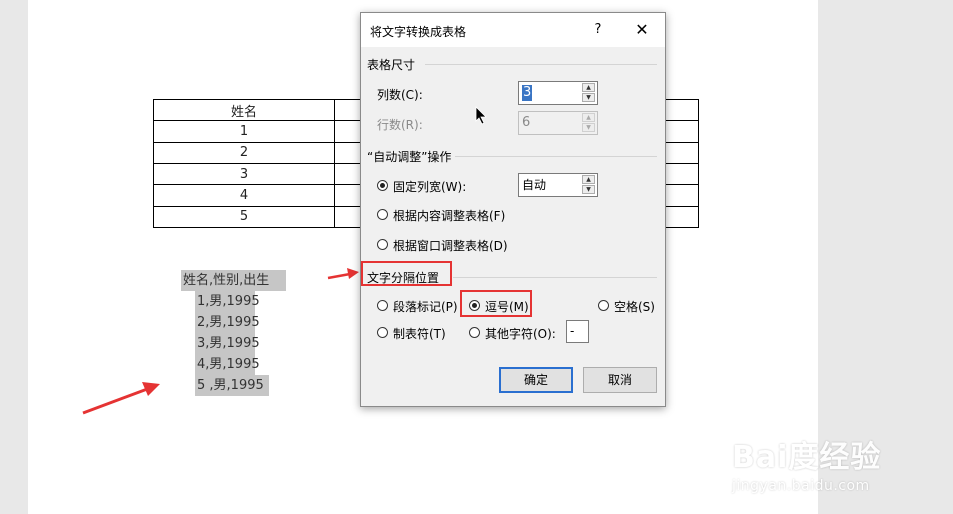  What do you see at coordinates (227, 322) in the screenshot?
I see `selected-text-line: 2,男,1995` at bounding box center [227, 322].